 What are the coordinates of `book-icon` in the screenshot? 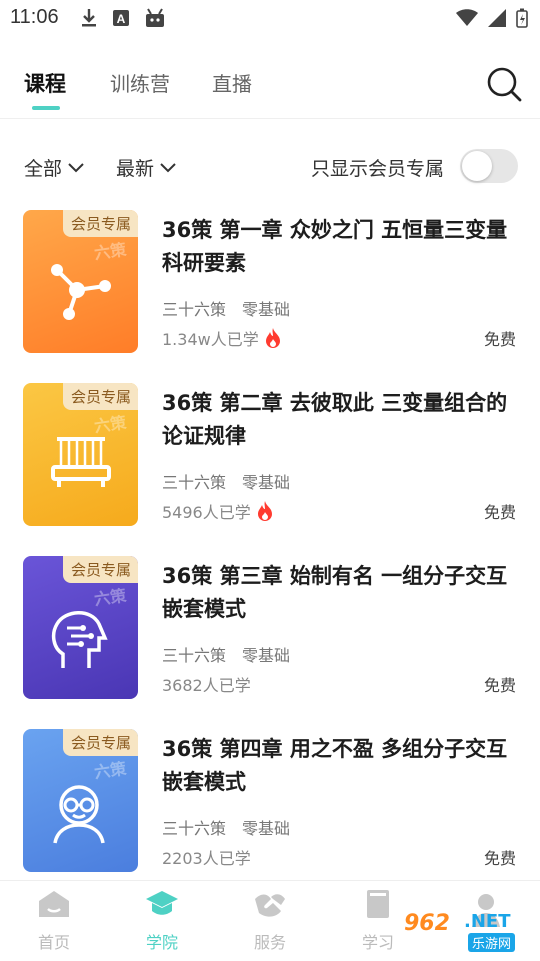 It's located at (378, 904).